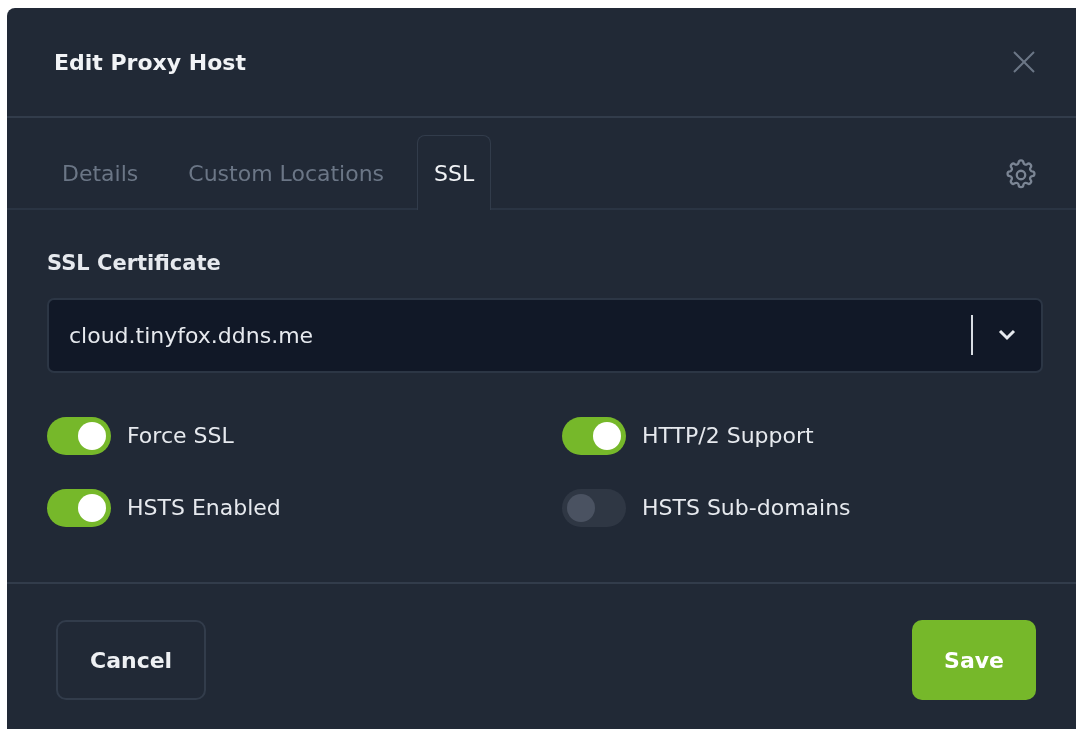  What do you see at coordinates (454, 172) in the screenshot?
I see `tab: SSL` at bounding box center [454, 172].